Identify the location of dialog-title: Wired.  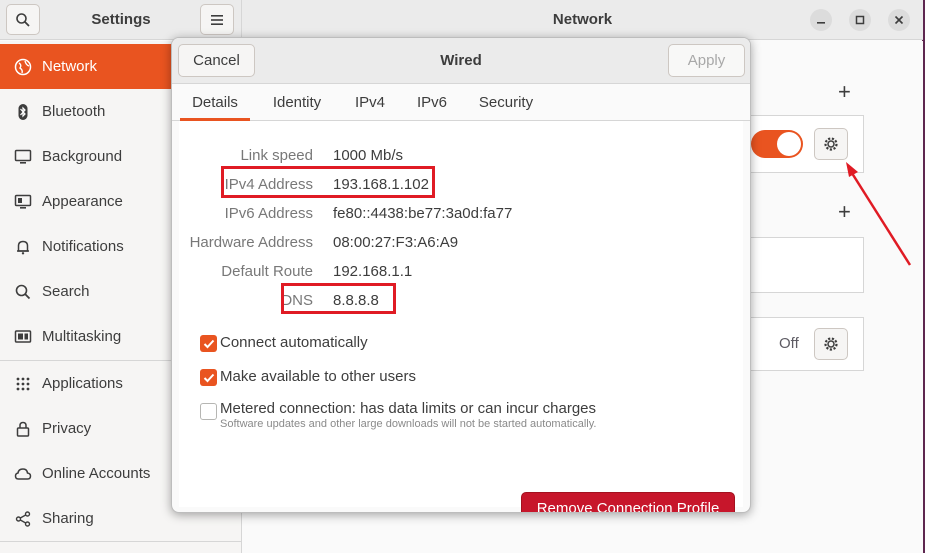
(461, 60).